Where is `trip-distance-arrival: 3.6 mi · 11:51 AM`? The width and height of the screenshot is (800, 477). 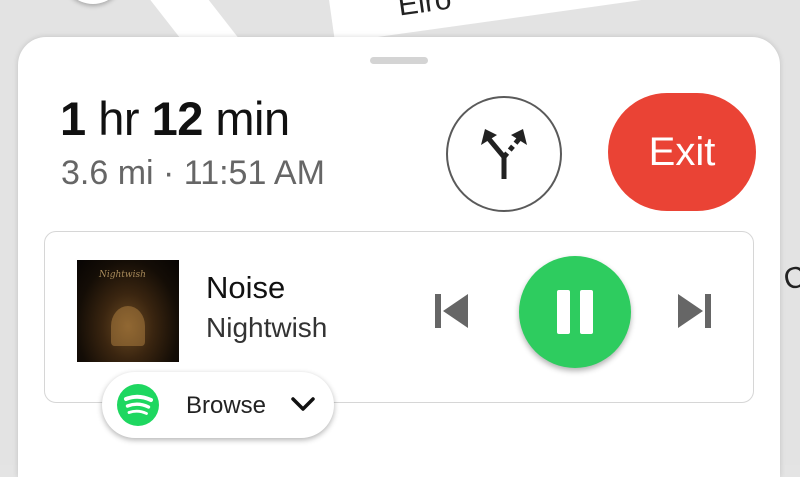 trip-distance-arrival: 3.6 mi · 11:51 AM is located at coordinates (193, 173).